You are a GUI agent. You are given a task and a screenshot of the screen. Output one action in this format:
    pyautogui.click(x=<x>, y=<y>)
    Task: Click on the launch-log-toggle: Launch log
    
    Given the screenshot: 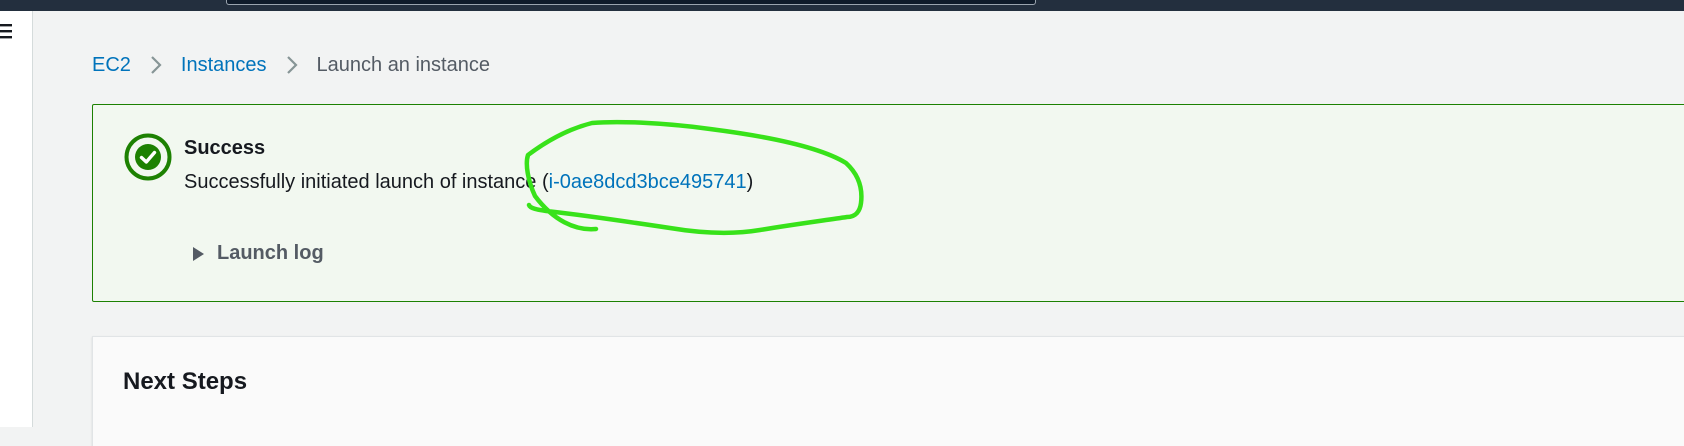 What is the action you would take?
    pyautogui.click(x=257, y=253)
    